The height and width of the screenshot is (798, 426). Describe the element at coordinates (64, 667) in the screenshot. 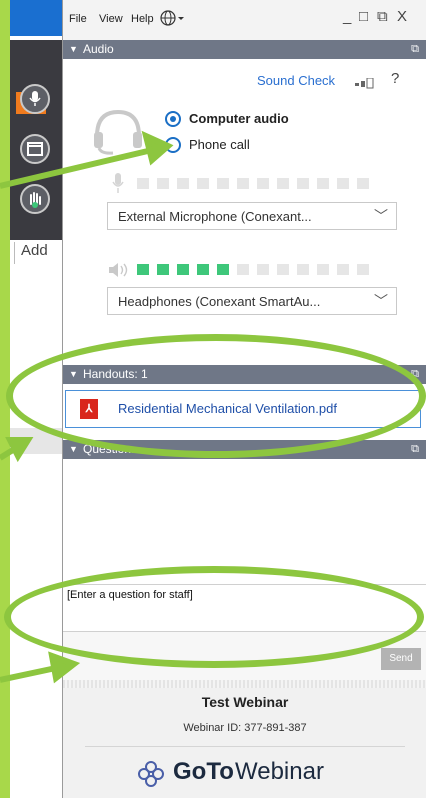

I see `arrow-head-questions` at that location.